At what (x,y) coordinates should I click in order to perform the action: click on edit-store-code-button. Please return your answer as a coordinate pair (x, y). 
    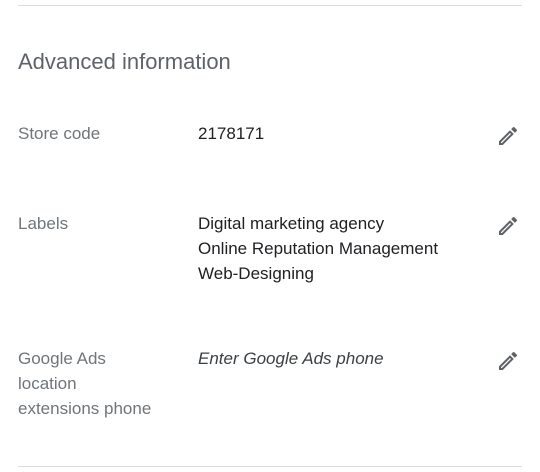
    Looking at the image, I should click on (508, 136).